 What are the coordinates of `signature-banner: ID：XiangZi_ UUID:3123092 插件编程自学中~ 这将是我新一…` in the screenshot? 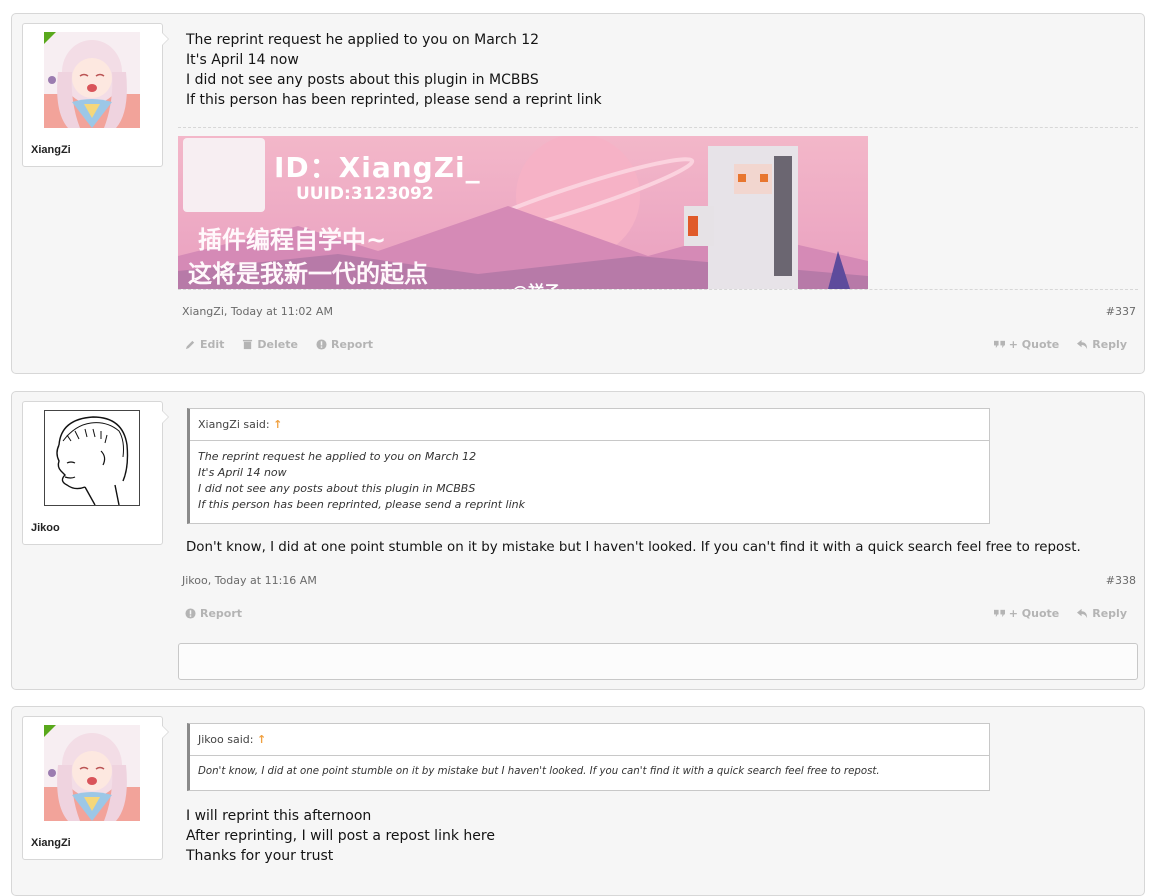 It's located at (523, 212).